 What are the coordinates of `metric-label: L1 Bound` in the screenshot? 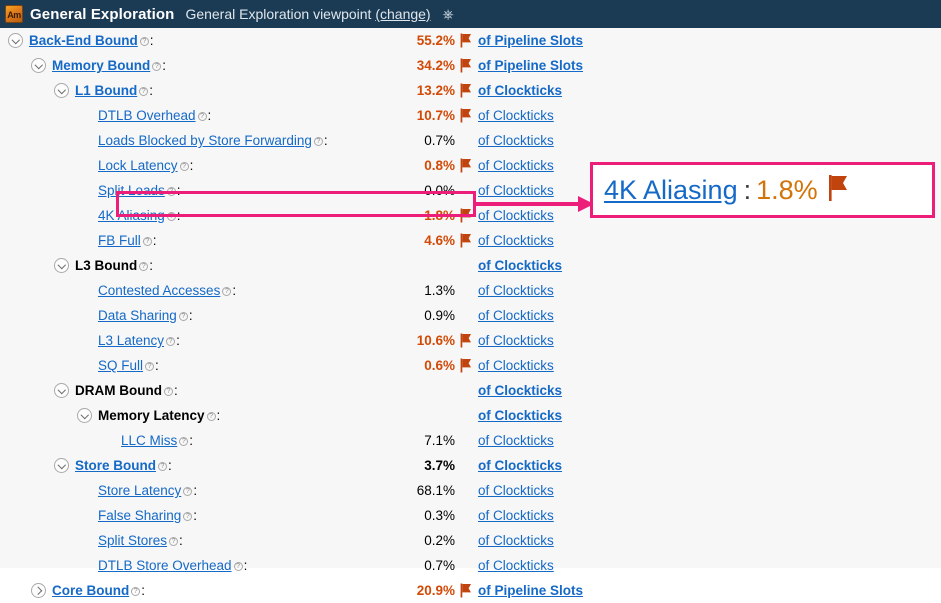 It's located at (106, 90).